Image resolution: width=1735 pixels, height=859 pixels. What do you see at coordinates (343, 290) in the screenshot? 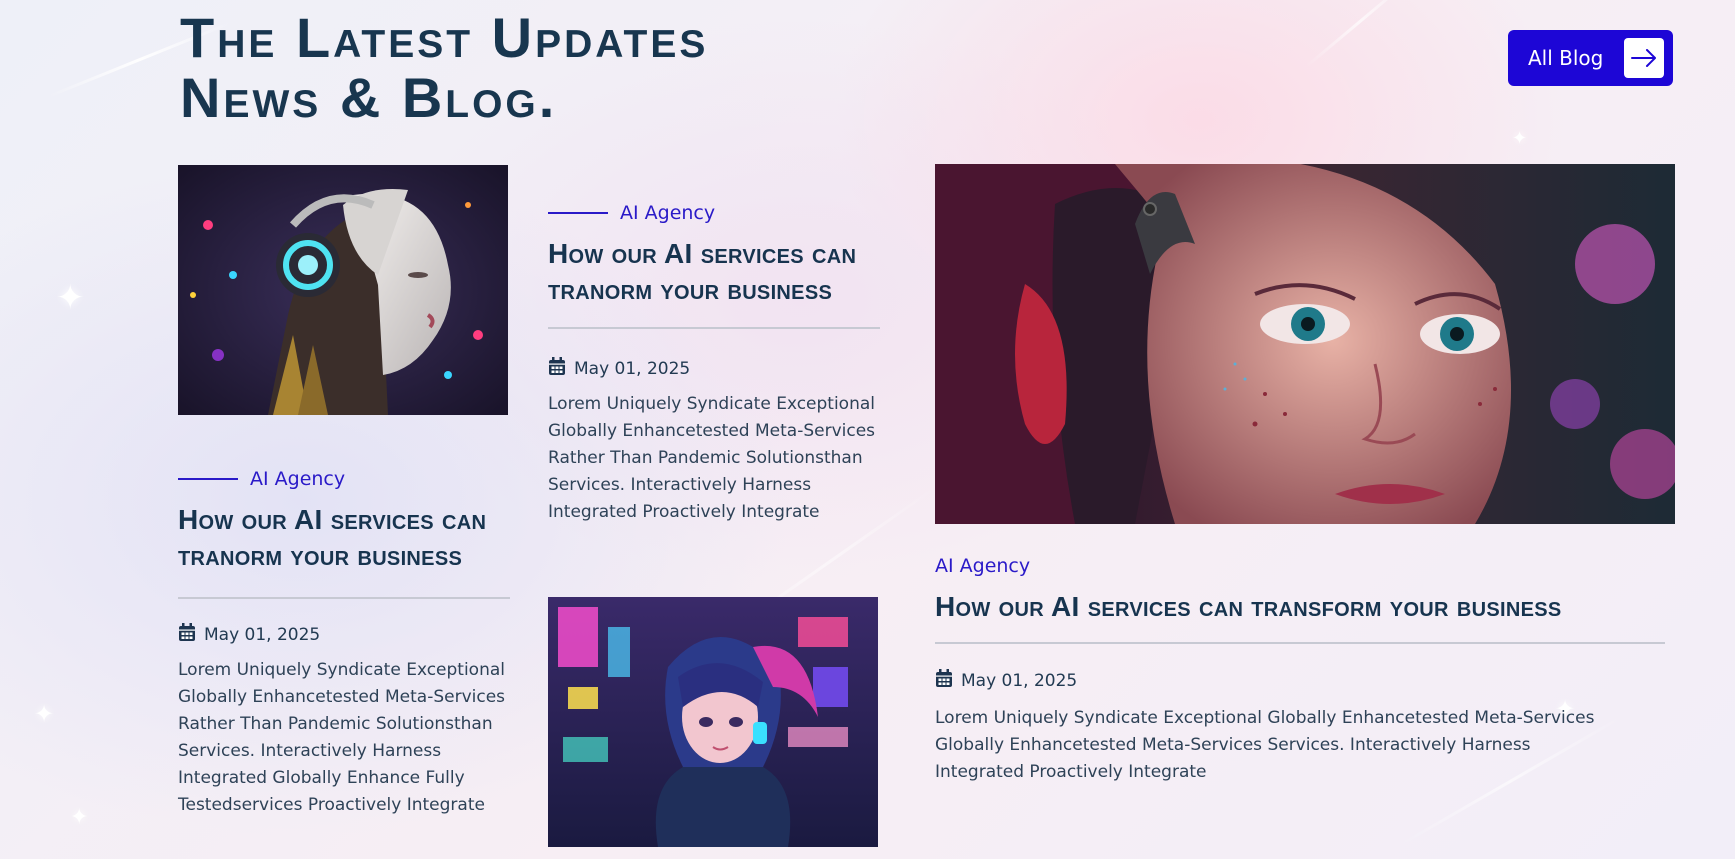
I see `post-1-image` at bounding box center [343, 290].